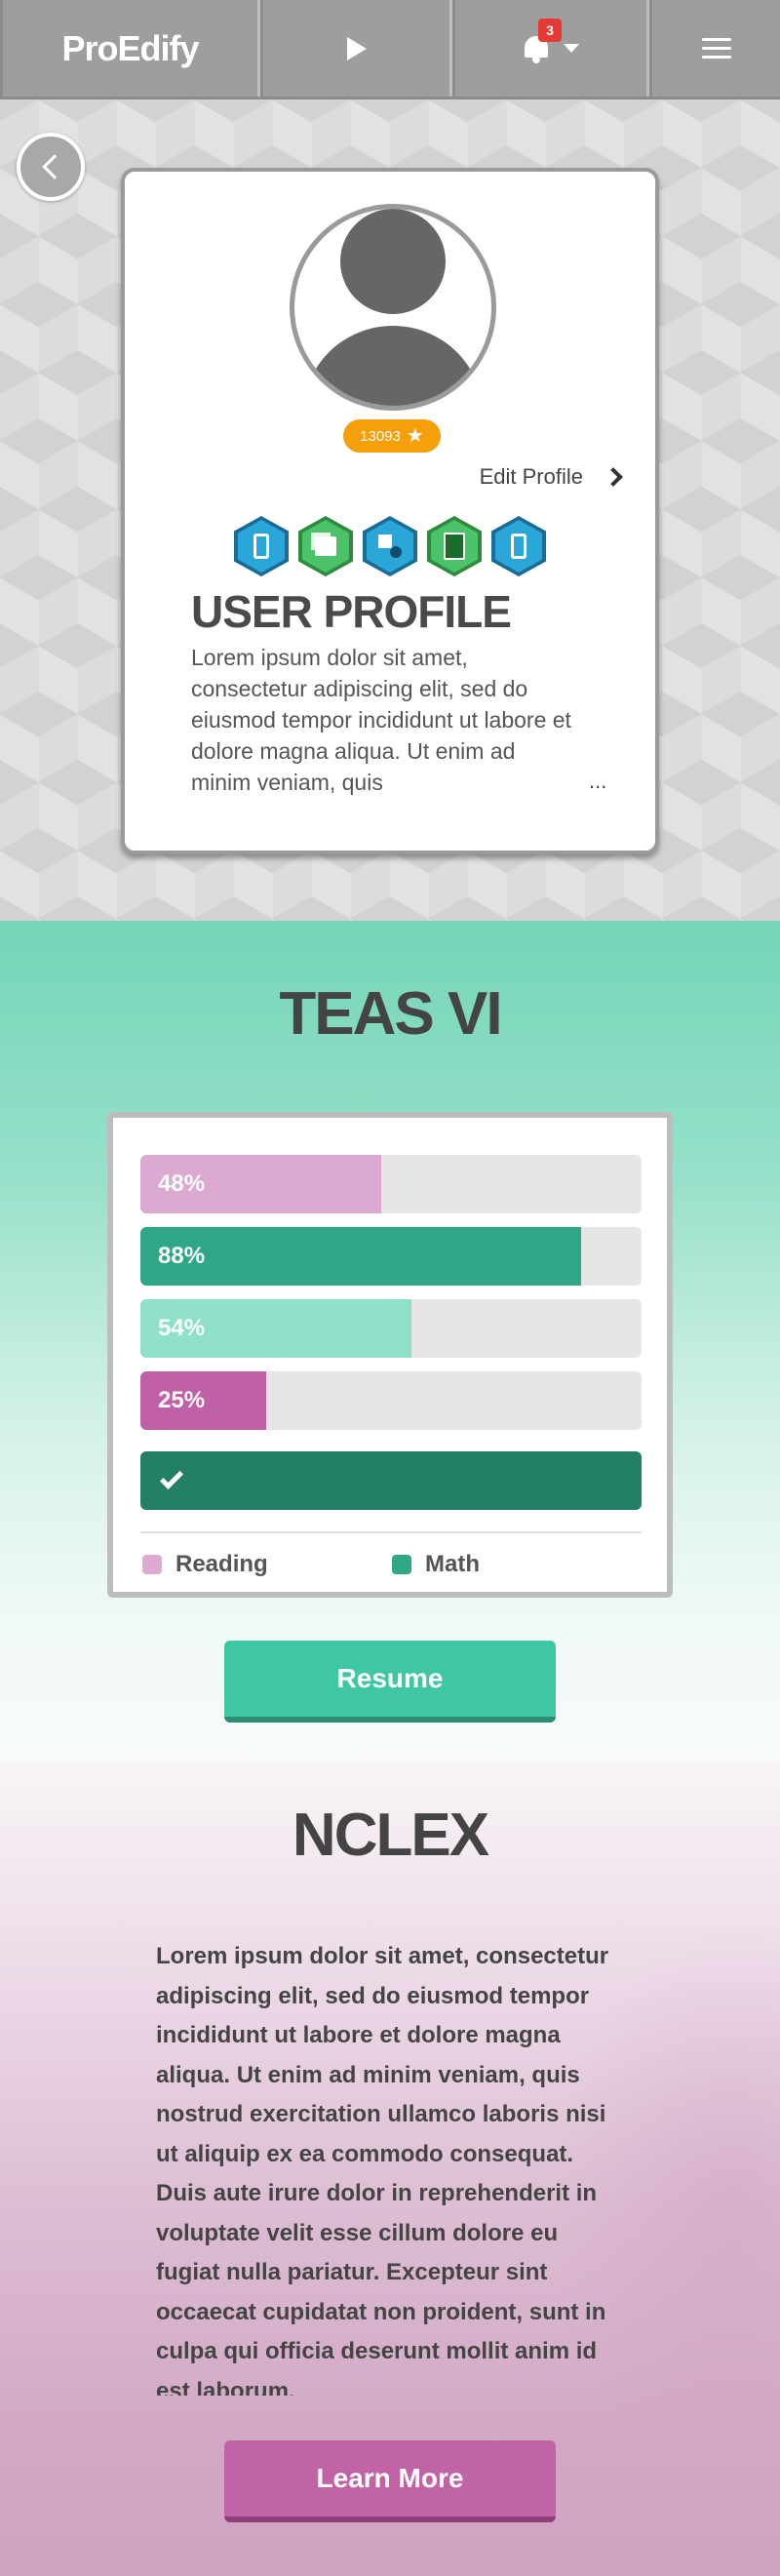 This screenshot has width=780, height=2576. I want to click on resume-button: Resume, so click(390, 1682).